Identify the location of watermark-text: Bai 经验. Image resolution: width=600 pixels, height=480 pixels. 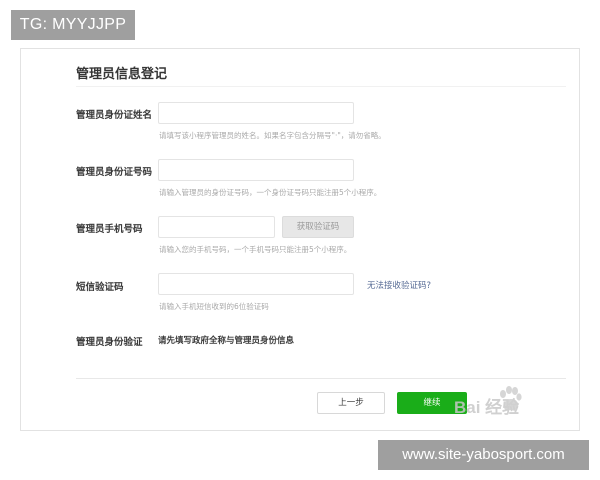
(487, 407).